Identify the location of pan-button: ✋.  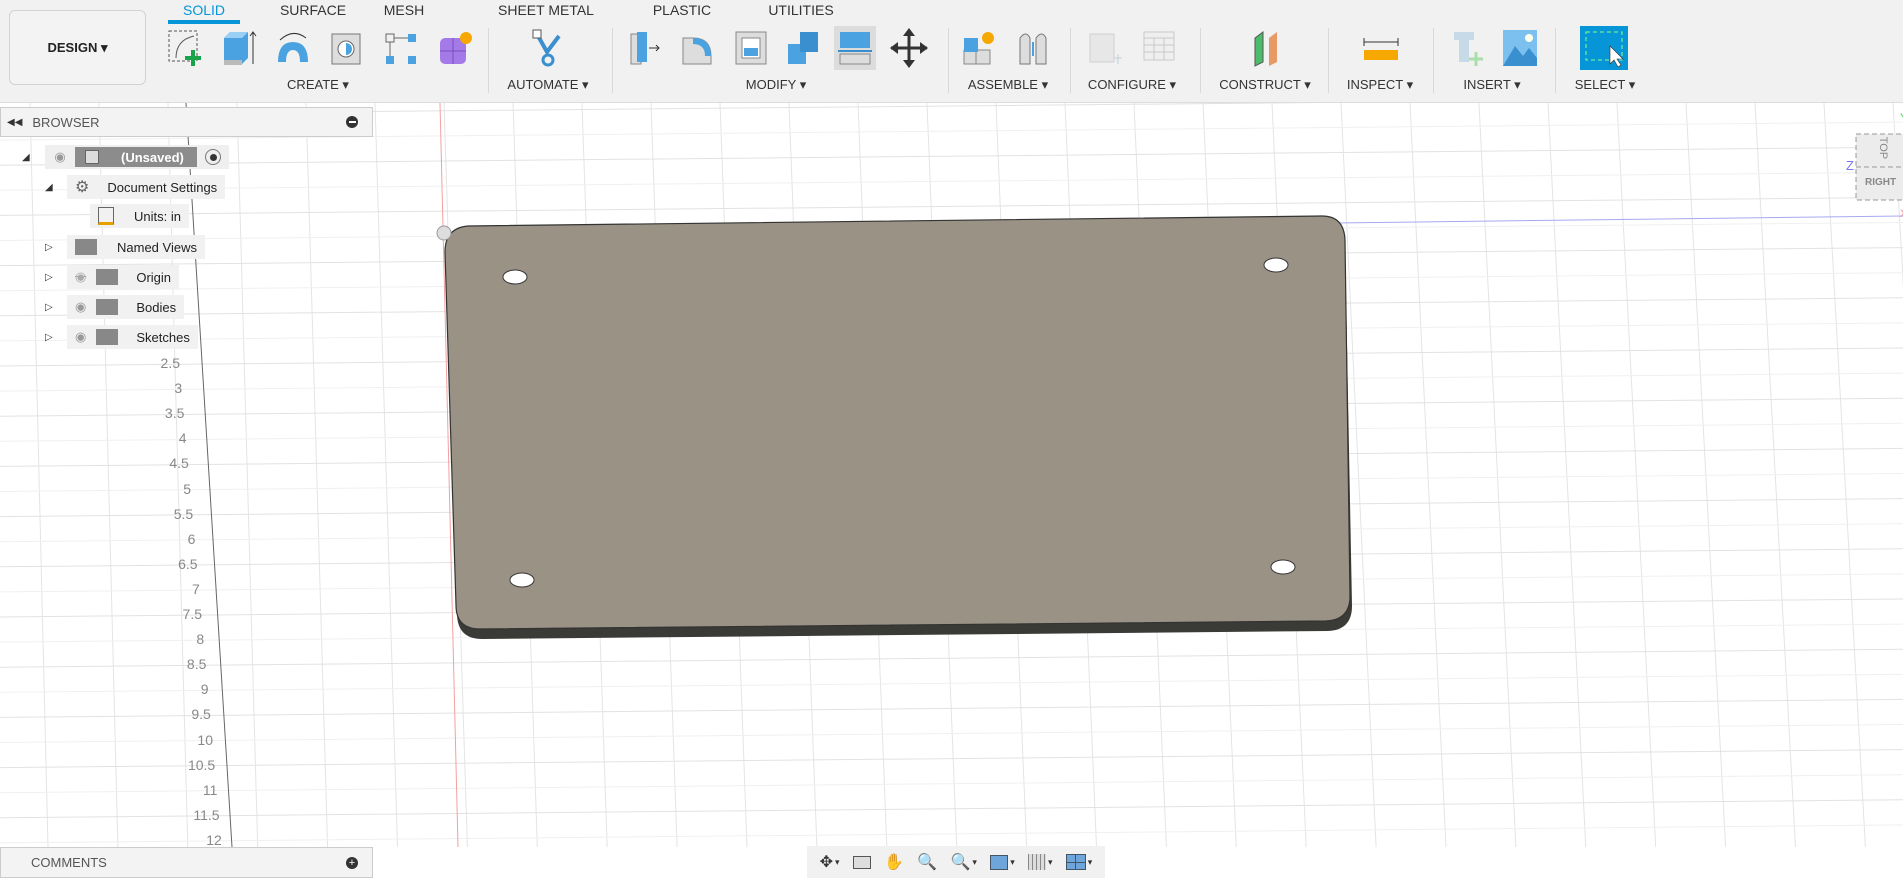
(894, 862).